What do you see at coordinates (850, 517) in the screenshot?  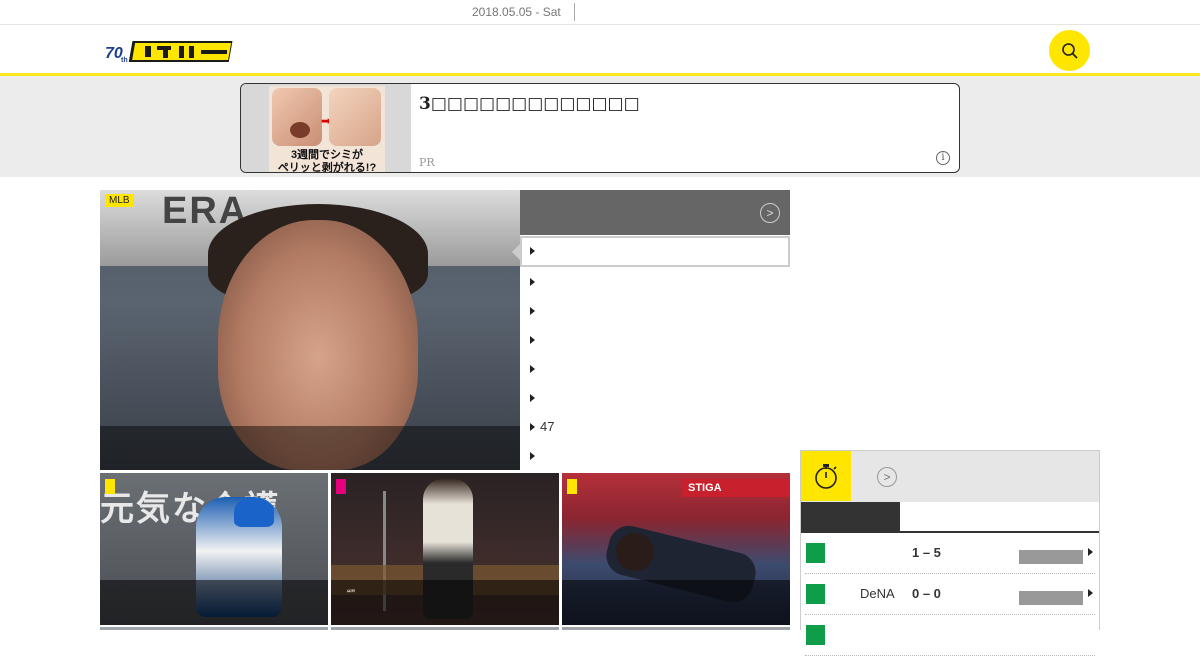 I see `tab-active` at bounding box center [850, 517].